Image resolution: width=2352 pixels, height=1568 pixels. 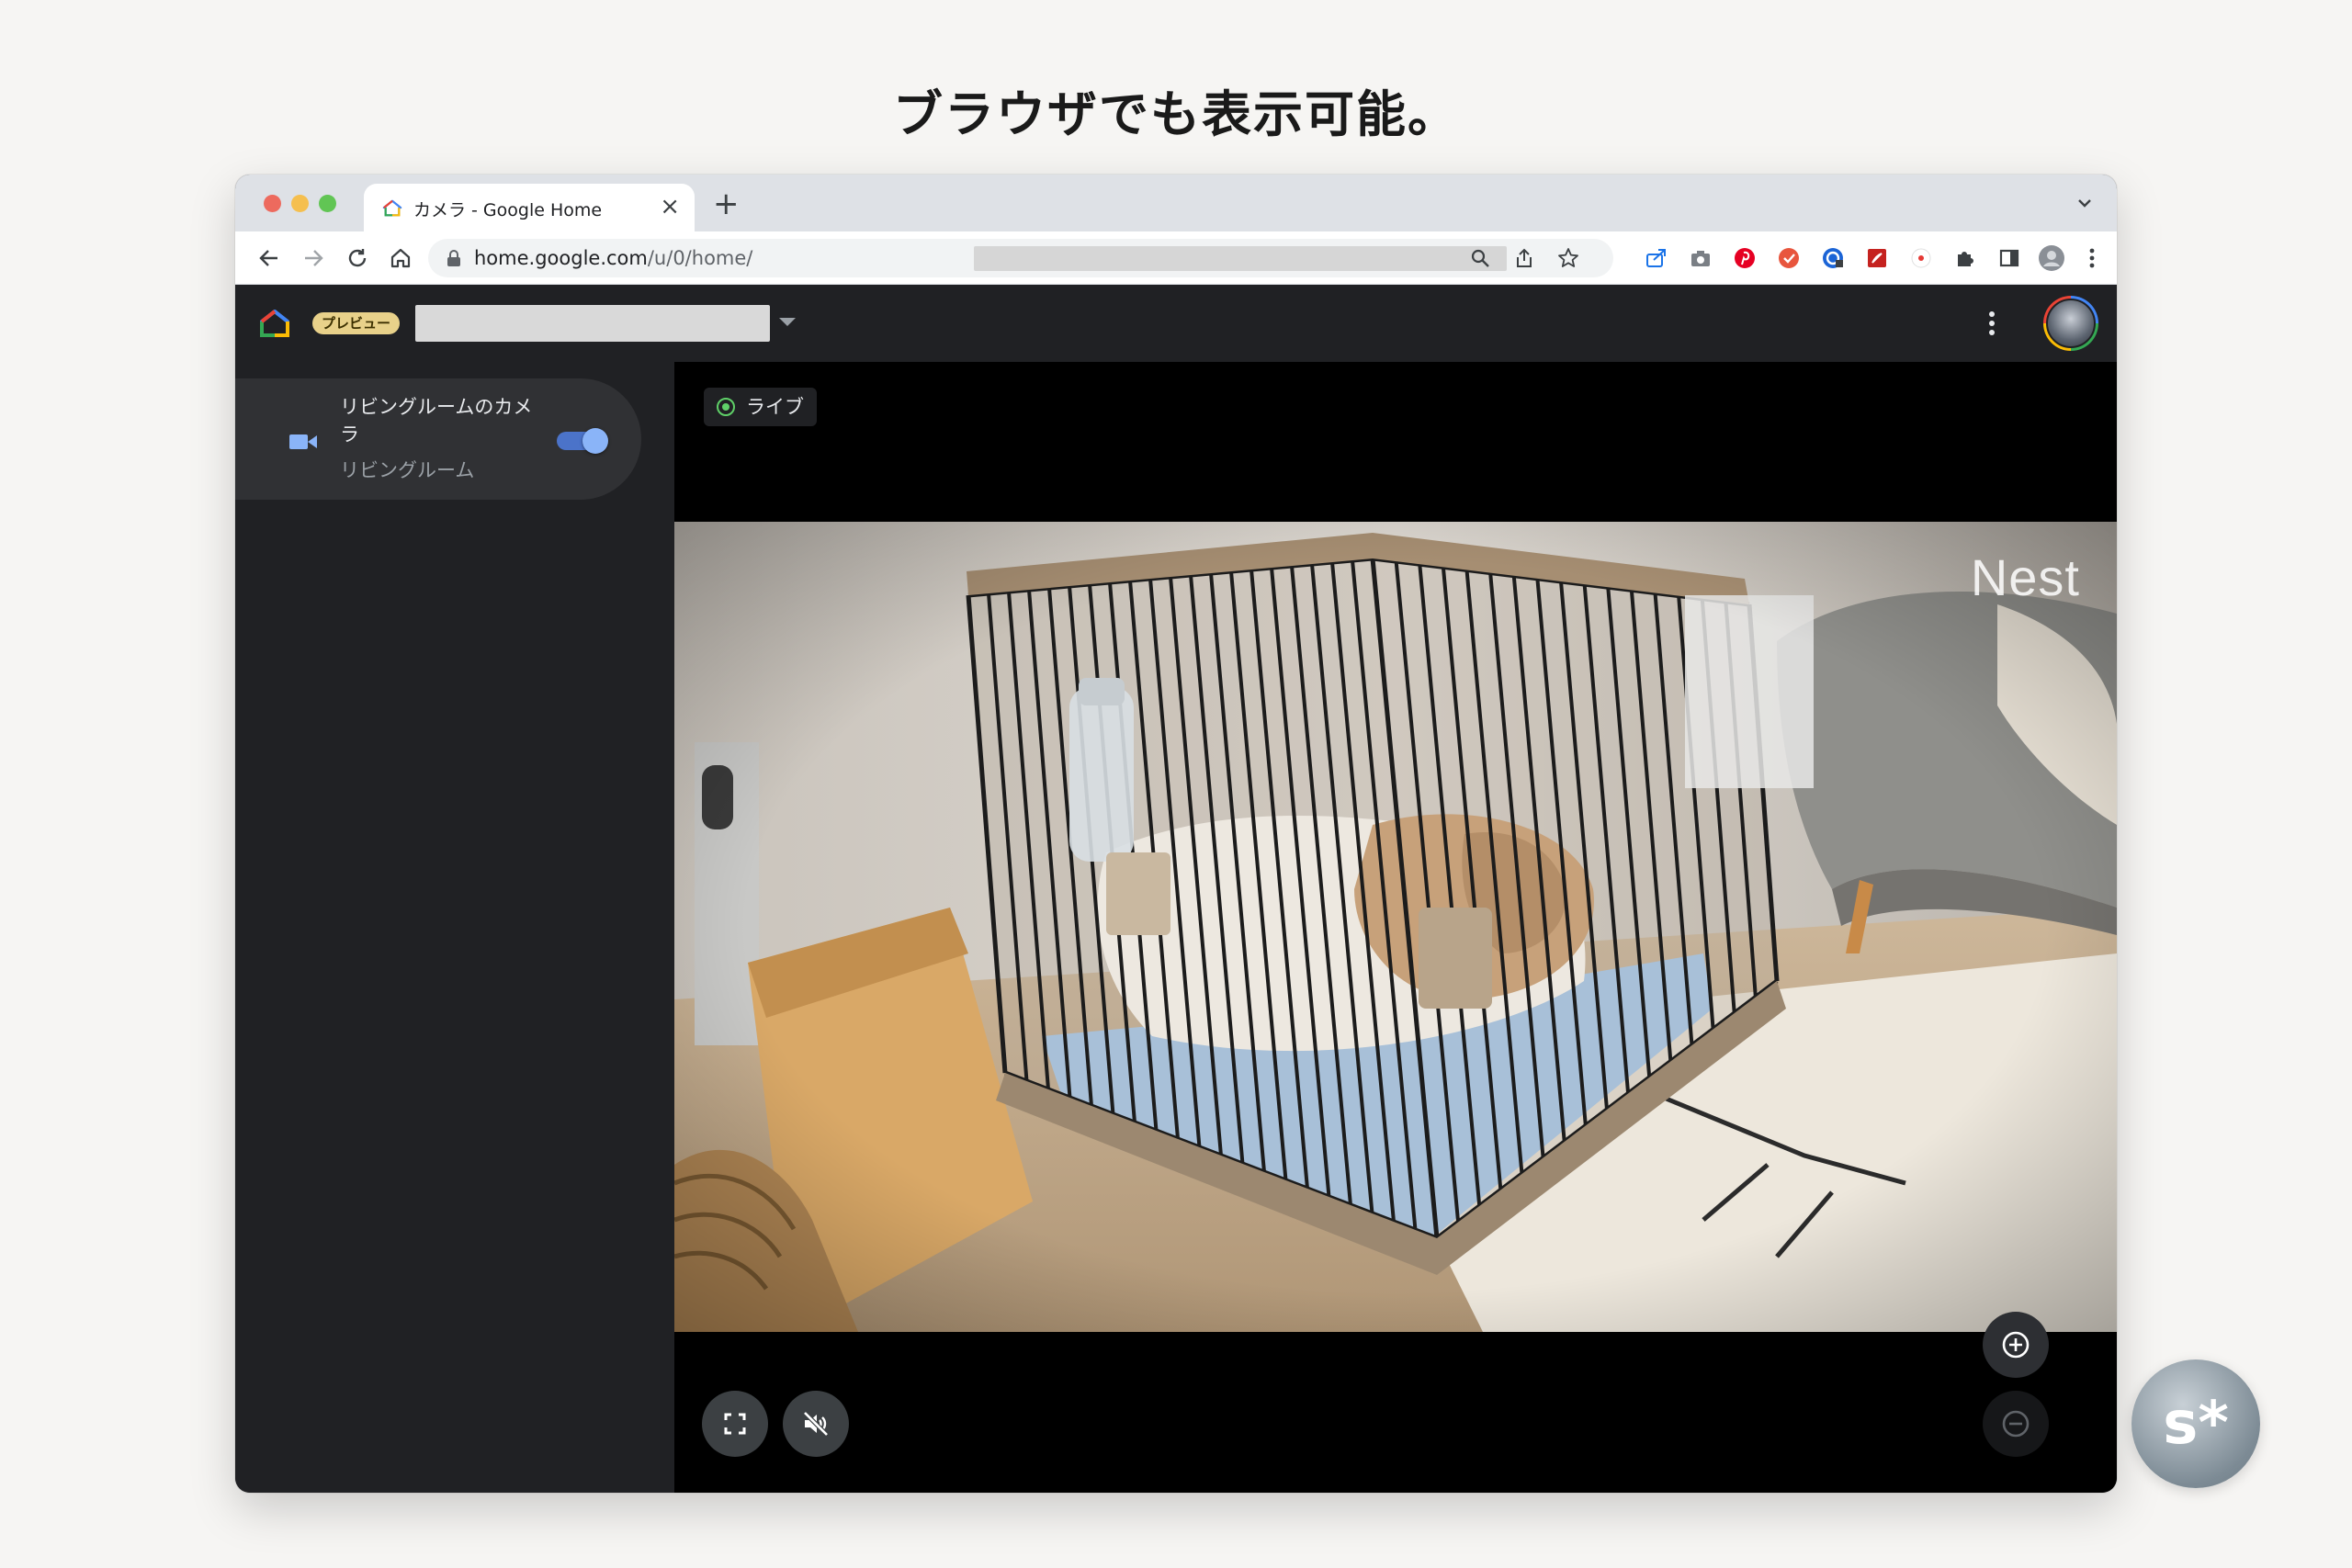 I want to click on device-room: リビングルーム, so click(x=407, y=470).